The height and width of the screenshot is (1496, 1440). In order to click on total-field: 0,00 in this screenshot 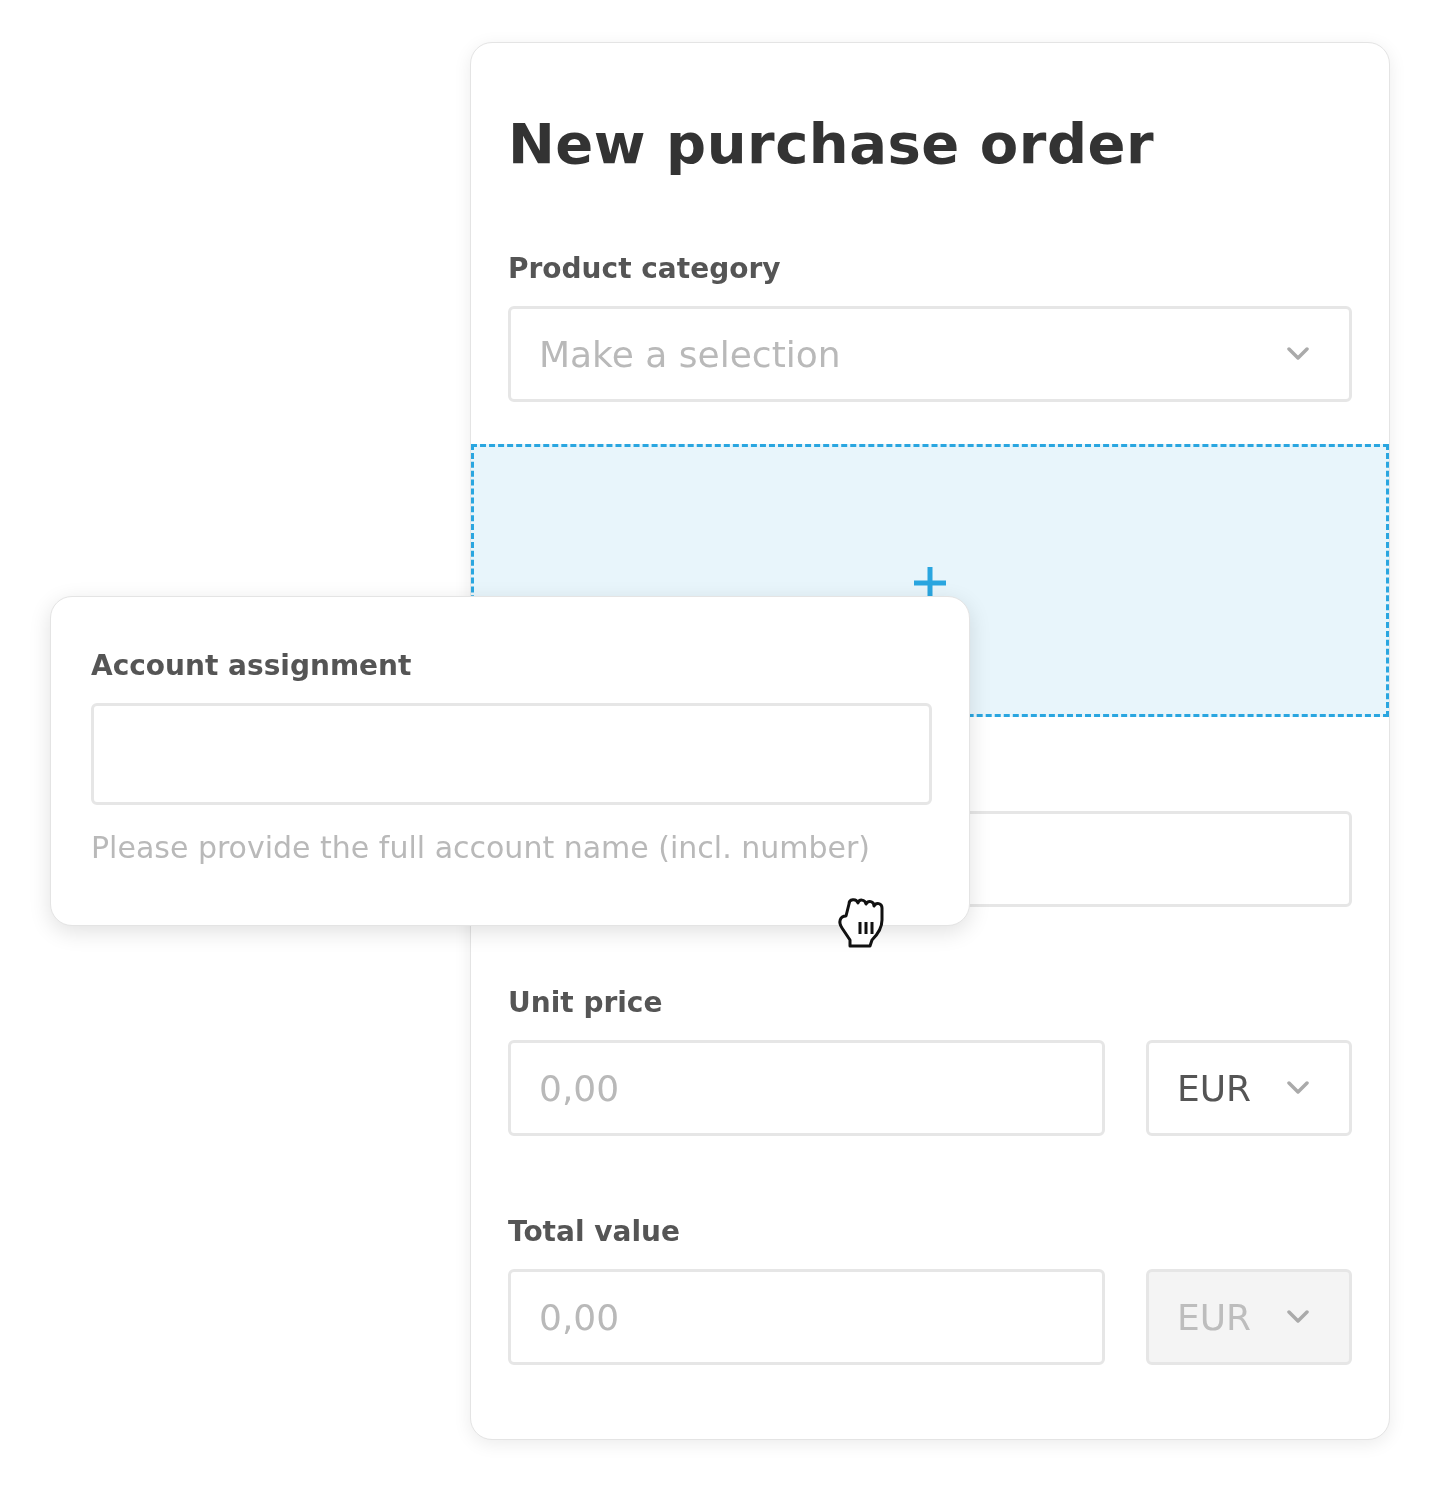, I will do `click(806, 1317)`.